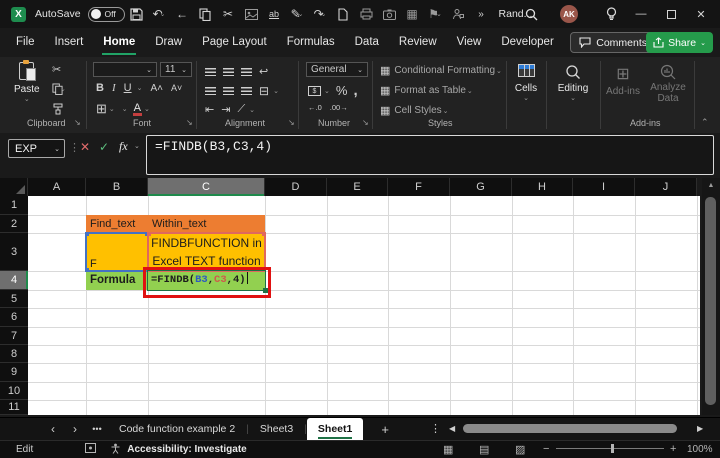 The image size is (720, 458). Describe the element at coordinates (125, 69) in the screenshot. I see `font-name-select: ⌄` at that location.